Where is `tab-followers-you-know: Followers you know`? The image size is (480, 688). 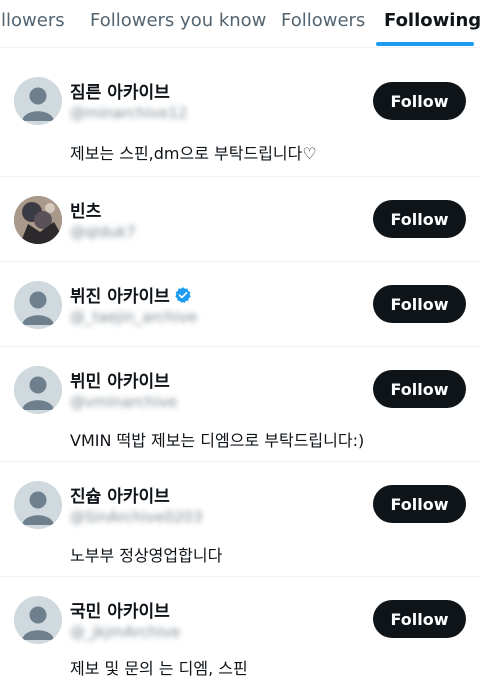
tab-followers-you-know: Followers you know is located at coordinates (178, 20).